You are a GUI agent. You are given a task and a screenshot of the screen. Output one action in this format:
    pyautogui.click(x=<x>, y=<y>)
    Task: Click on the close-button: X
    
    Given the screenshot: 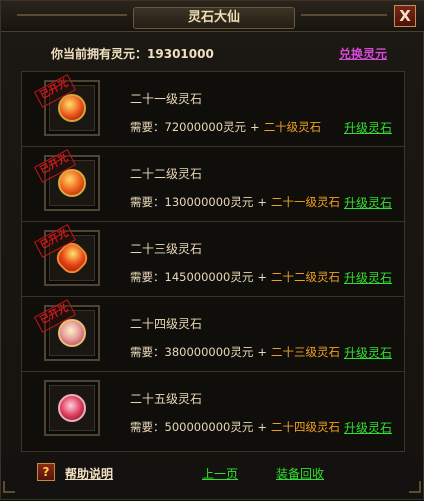 What is the action you would take?
    pyautogui.click(x=405, y=16)
    